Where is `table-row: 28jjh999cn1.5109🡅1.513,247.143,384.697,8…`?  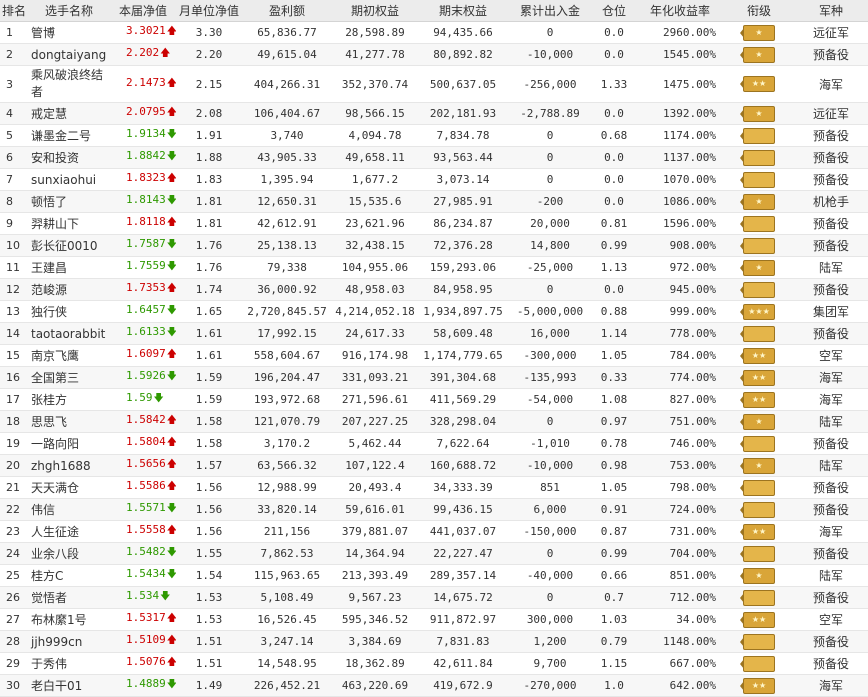 table-row: 28jjh999cn1.5109🡅1.513,247.143,384.697,8… is located at coordinates (434, 641).